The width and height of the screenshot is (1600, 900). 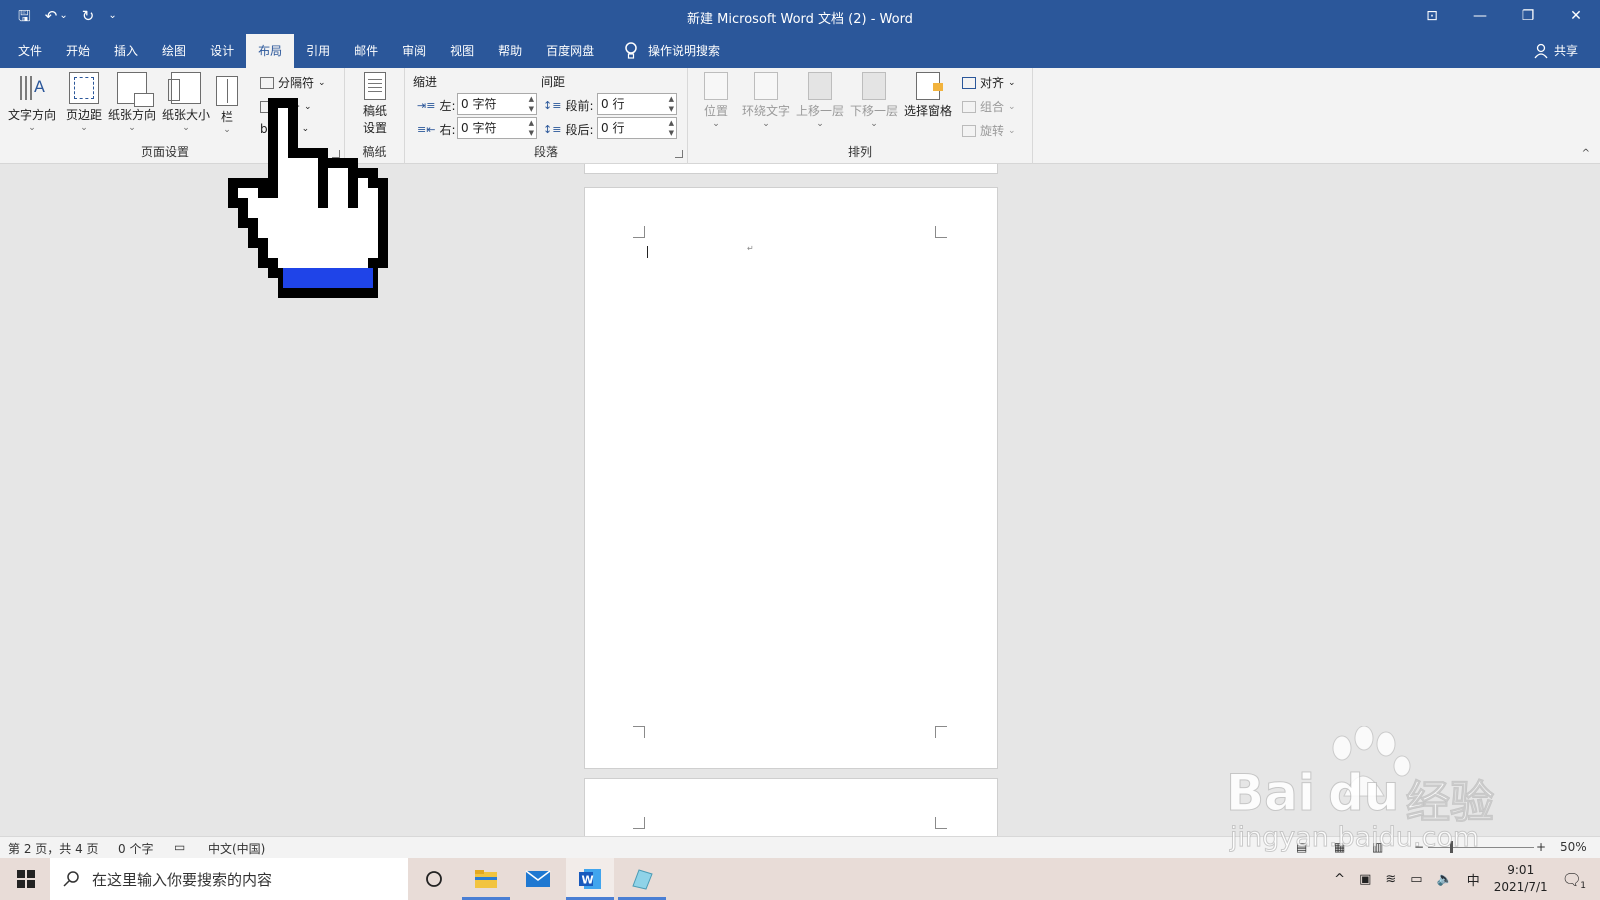 What do you see at coordinates (791, 807) in the screenshot?
I see `next-page` at bounding box center [791, 807].